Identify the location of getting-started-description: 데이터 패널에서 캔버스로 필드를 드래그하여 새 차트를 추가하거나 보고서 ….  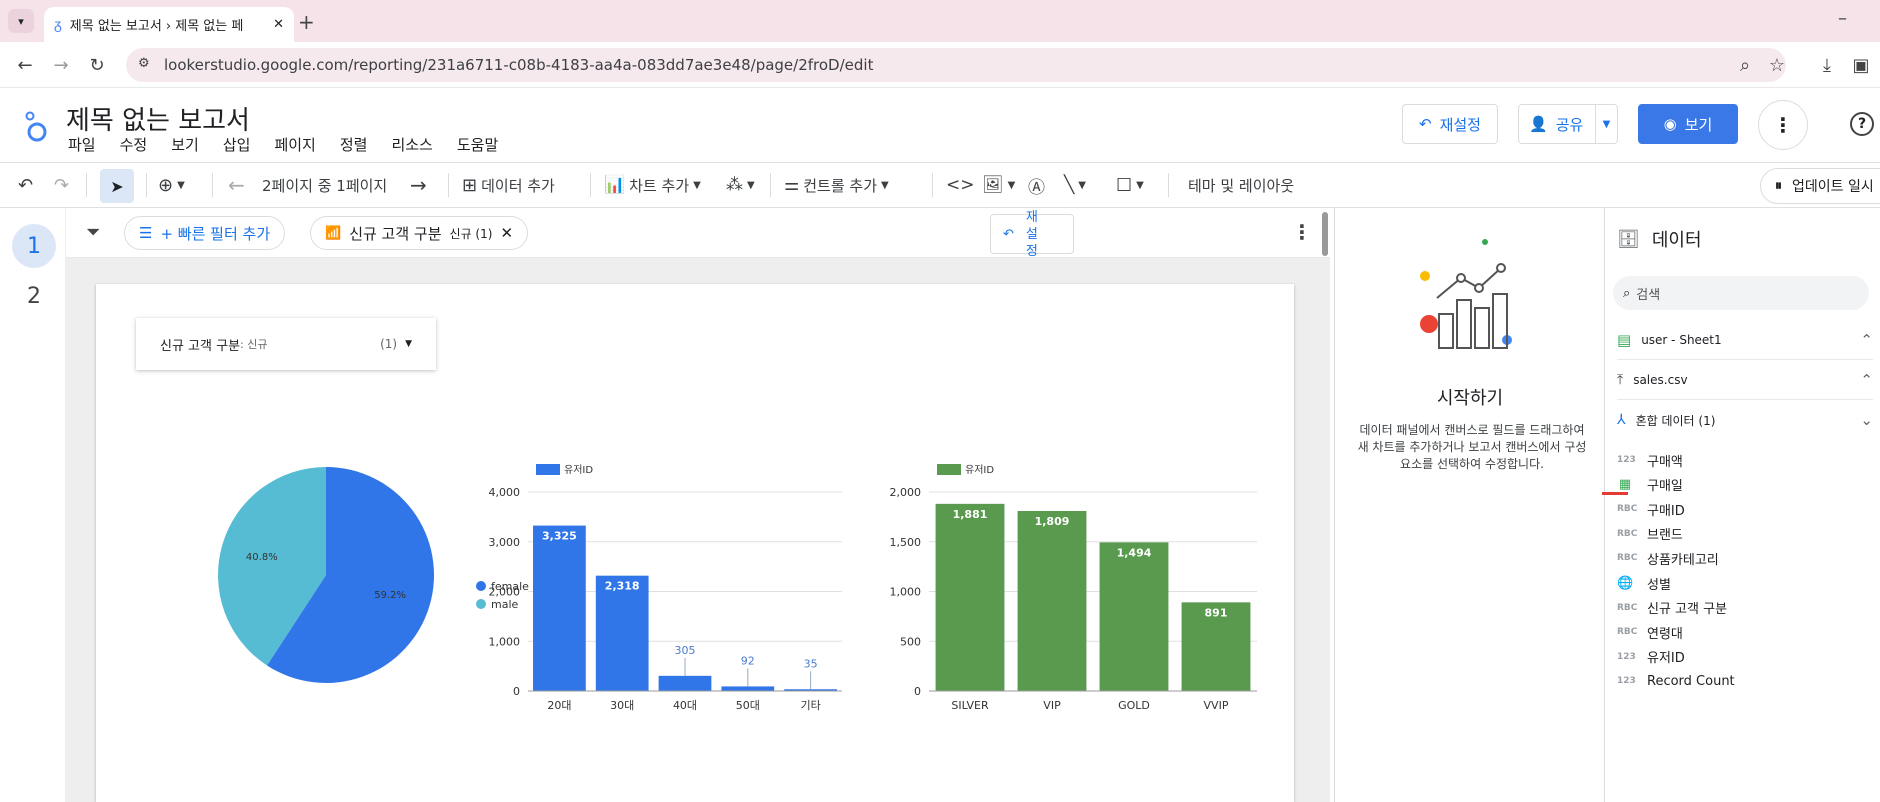
(1472, 447).